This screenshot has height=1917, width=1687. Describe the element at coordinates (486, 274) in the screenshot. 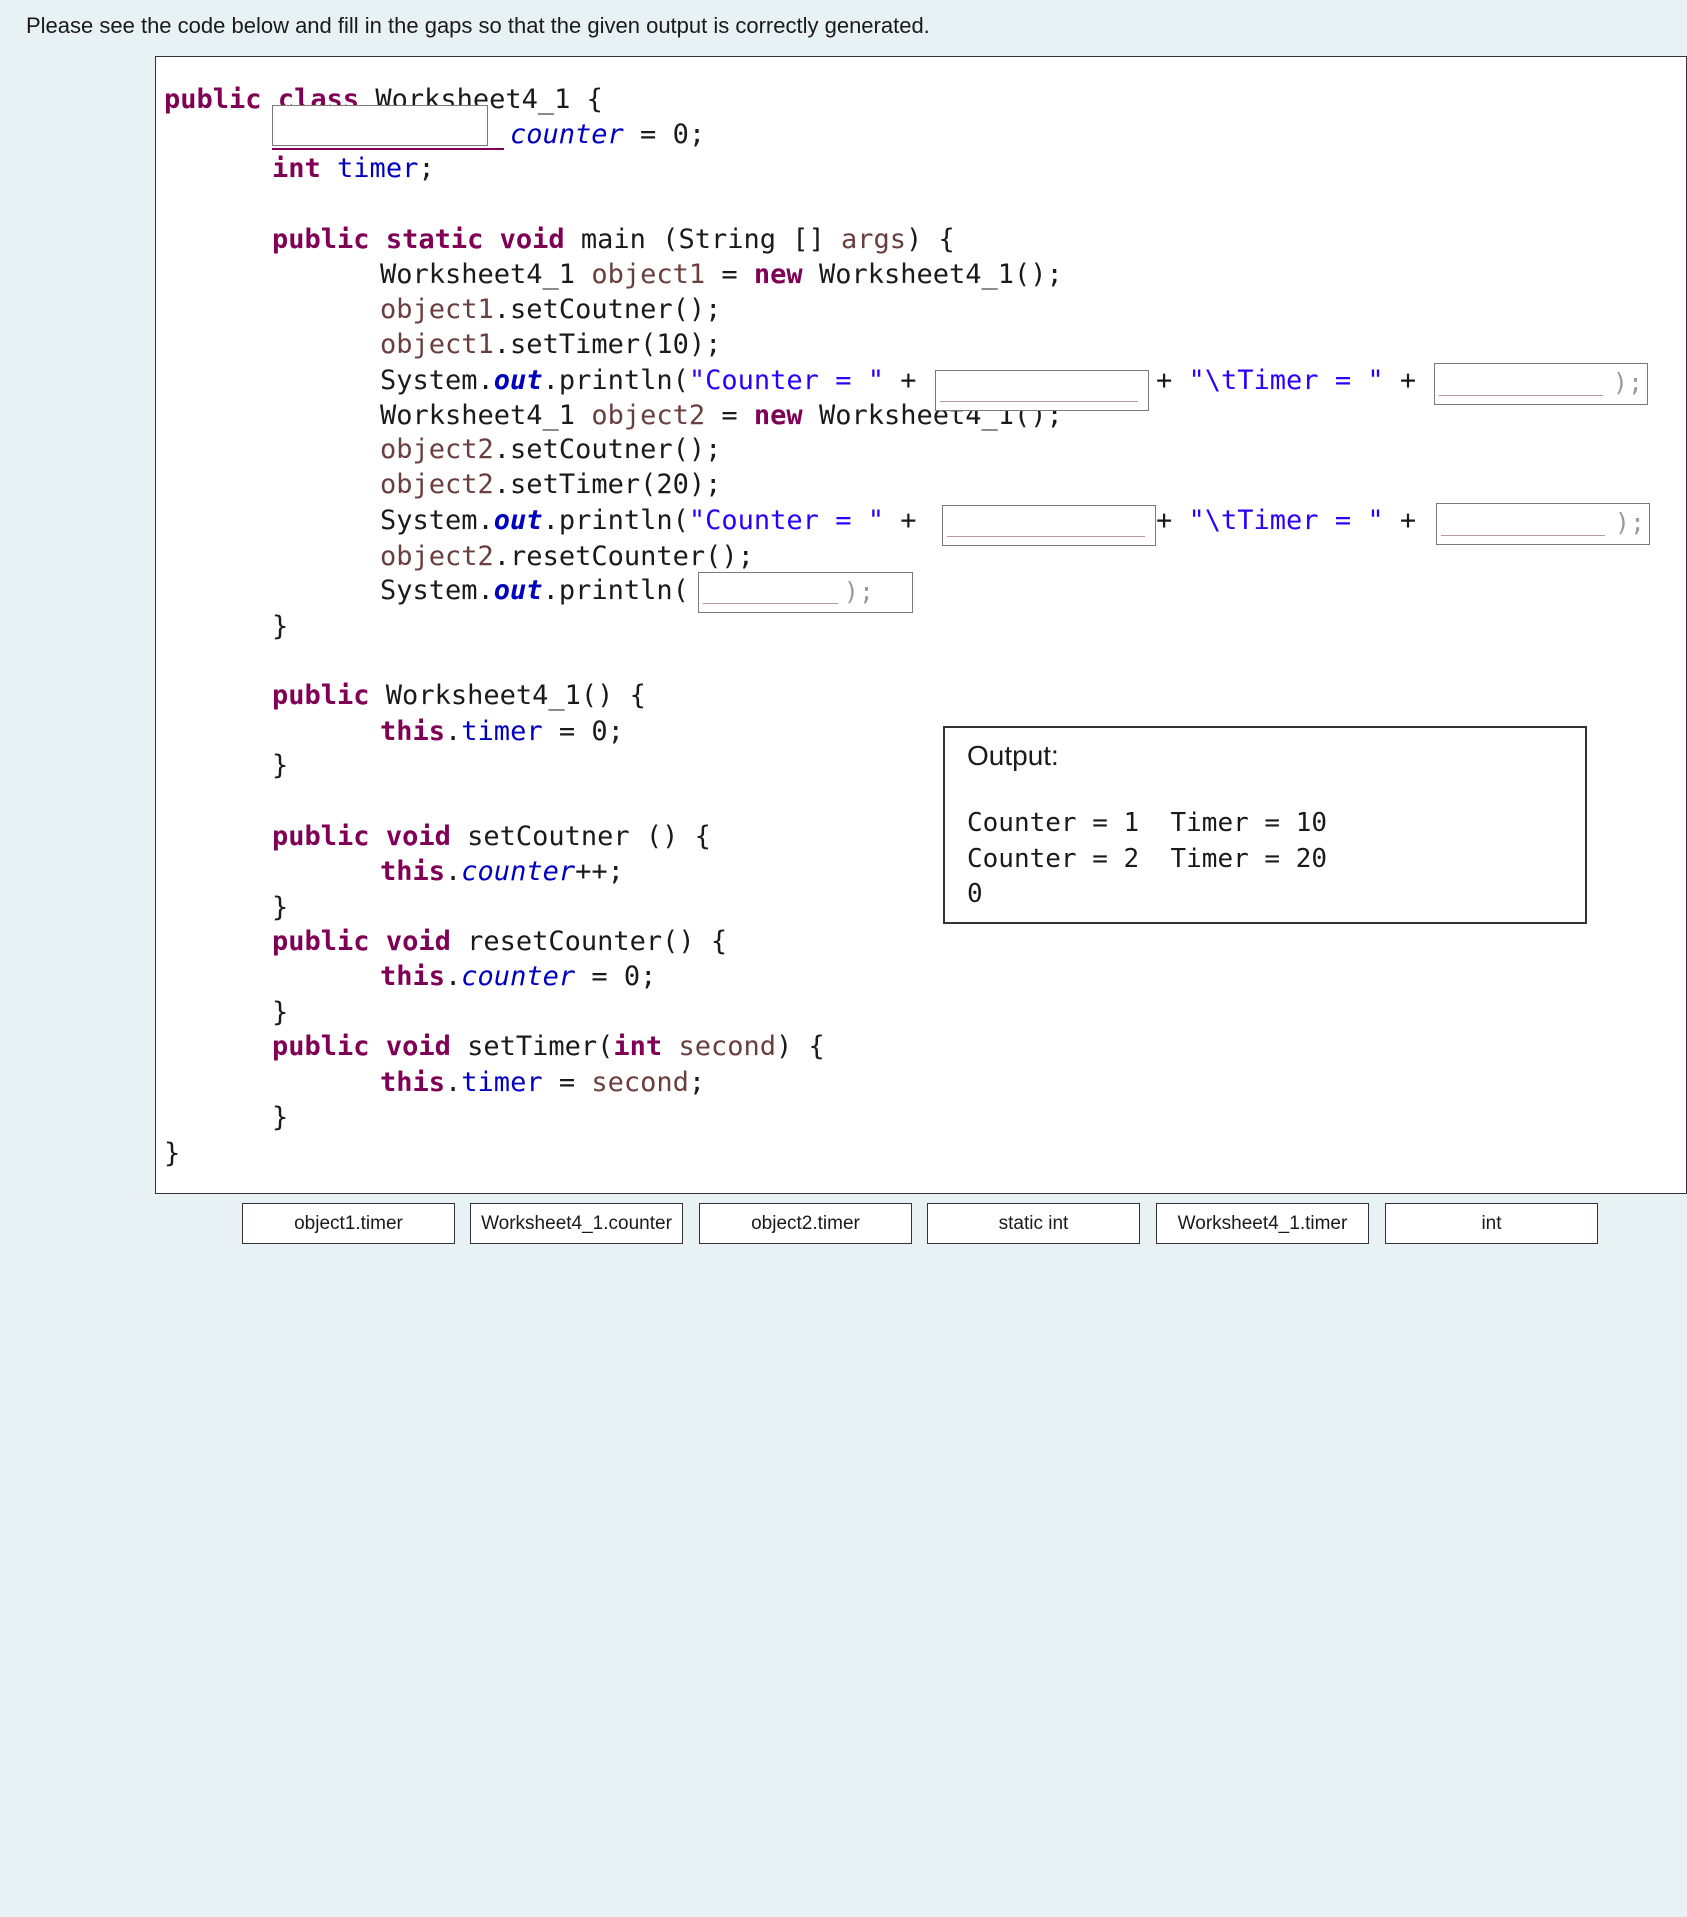

I see `code-text: Worksheet4_1` at that location.